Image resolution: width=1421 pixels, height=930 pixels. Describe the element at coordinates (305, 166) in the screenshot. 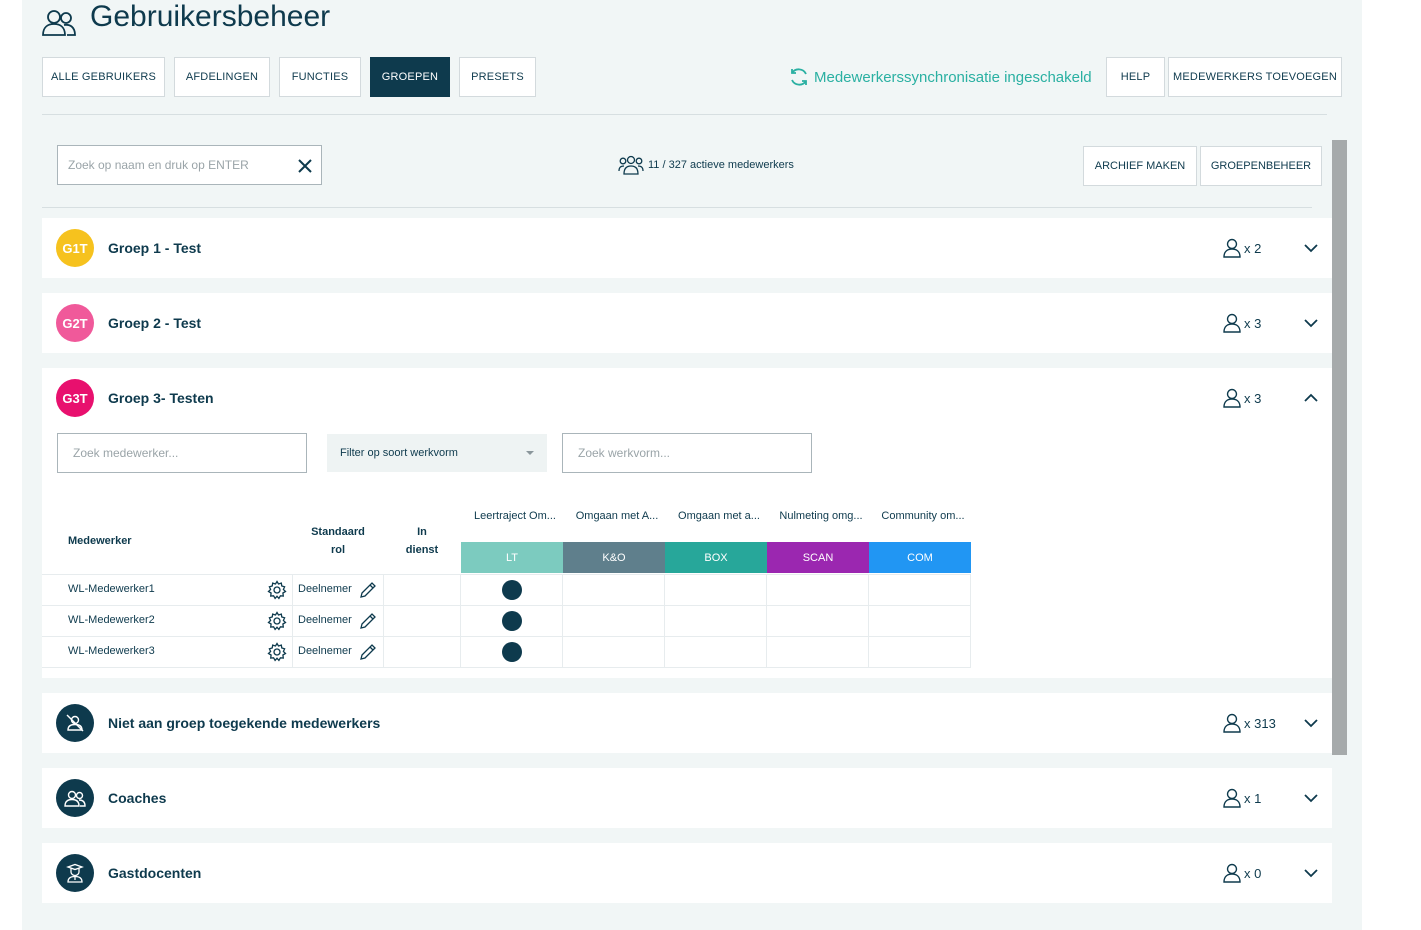

I see `close-icon` at that location.